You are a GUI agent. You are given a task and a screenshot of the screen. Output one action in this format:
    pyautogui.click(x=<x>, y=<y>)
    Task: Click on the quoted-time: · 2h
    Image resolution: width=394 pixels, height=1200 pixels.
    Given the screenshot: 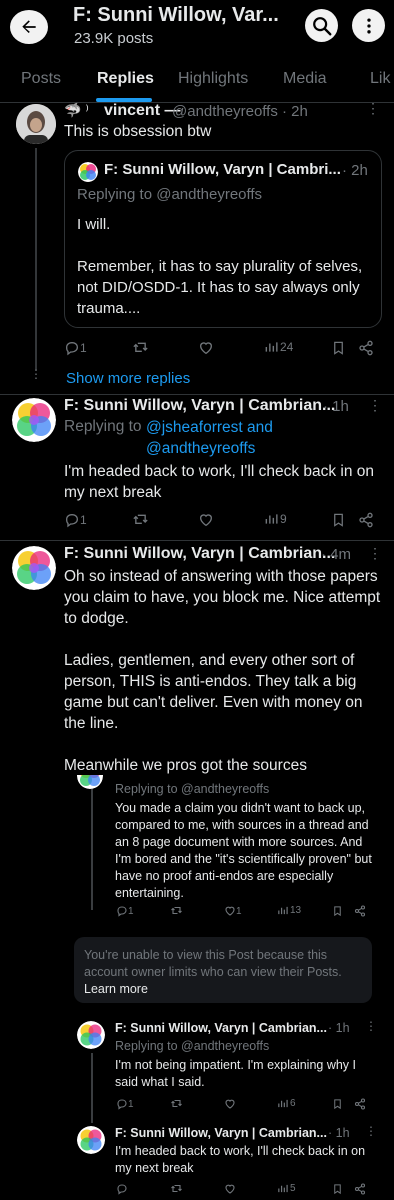 What is the action you would take?
    pyautogui.click(x=355, y=170)
    